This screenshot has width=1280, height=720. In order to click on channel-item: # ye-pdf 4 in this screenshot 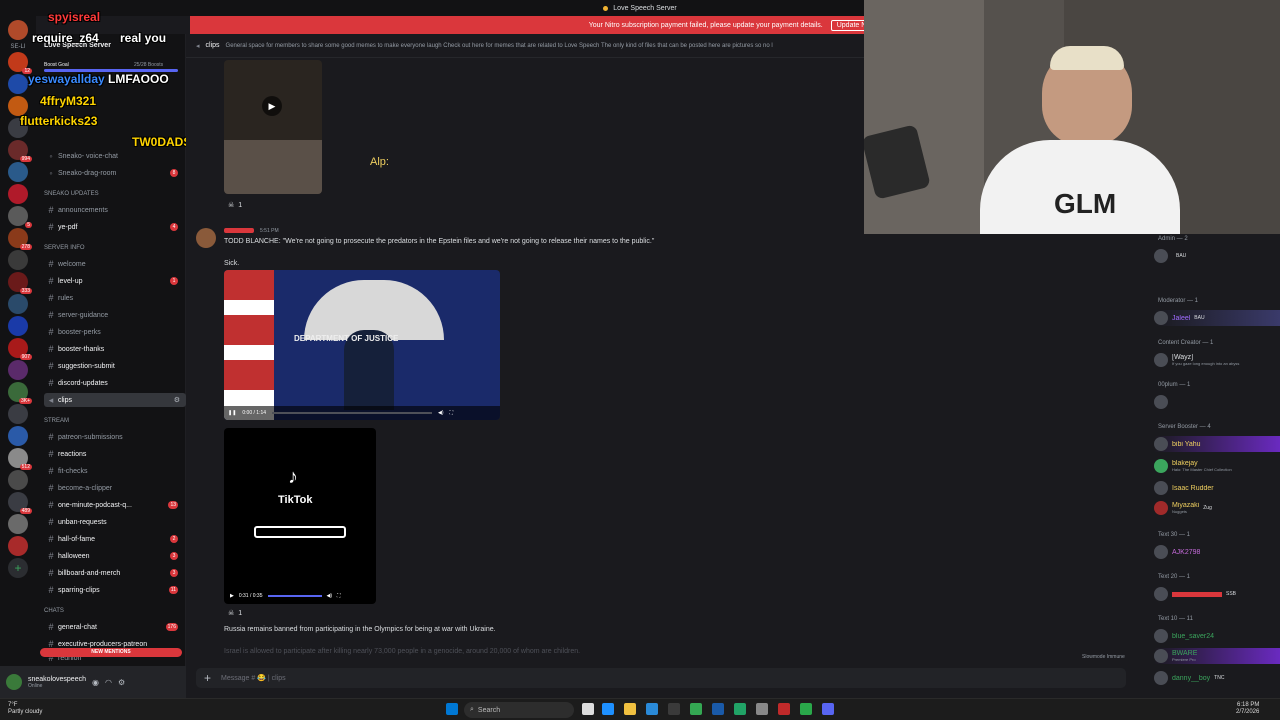, I will do `click(115, 227)`.